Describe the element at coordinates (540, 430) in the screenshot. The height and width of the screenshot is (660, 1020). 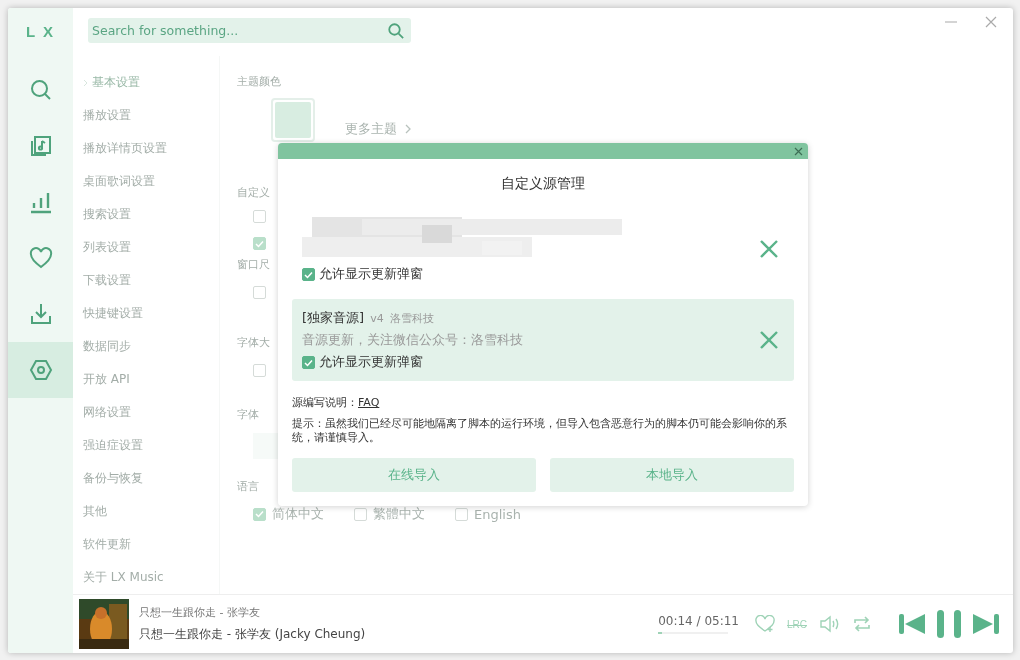
I see `warning-note: 提示：虽然我们已经尽可能地隔离了脚本的运行环境，但导入包含恶意行为的脚本仍可能会影响你的系统，请谨慎导入。` at that location.